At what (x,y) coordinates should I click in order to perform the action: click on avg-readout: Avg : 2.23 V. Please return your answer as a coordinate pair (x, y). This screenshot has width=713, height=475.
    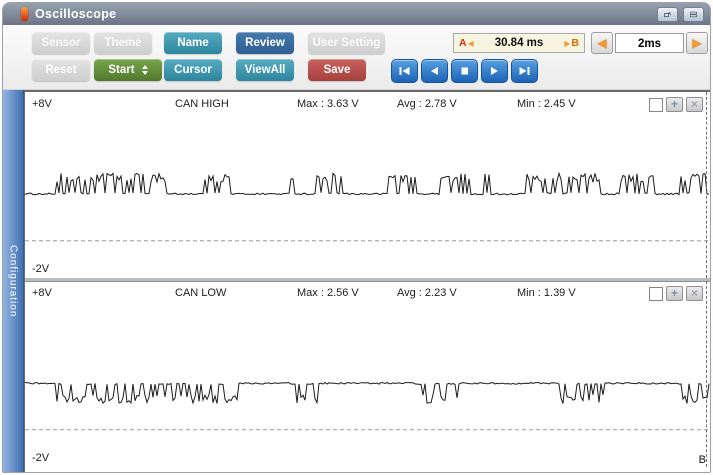
    Looking at the image, I should click on (427, 293).